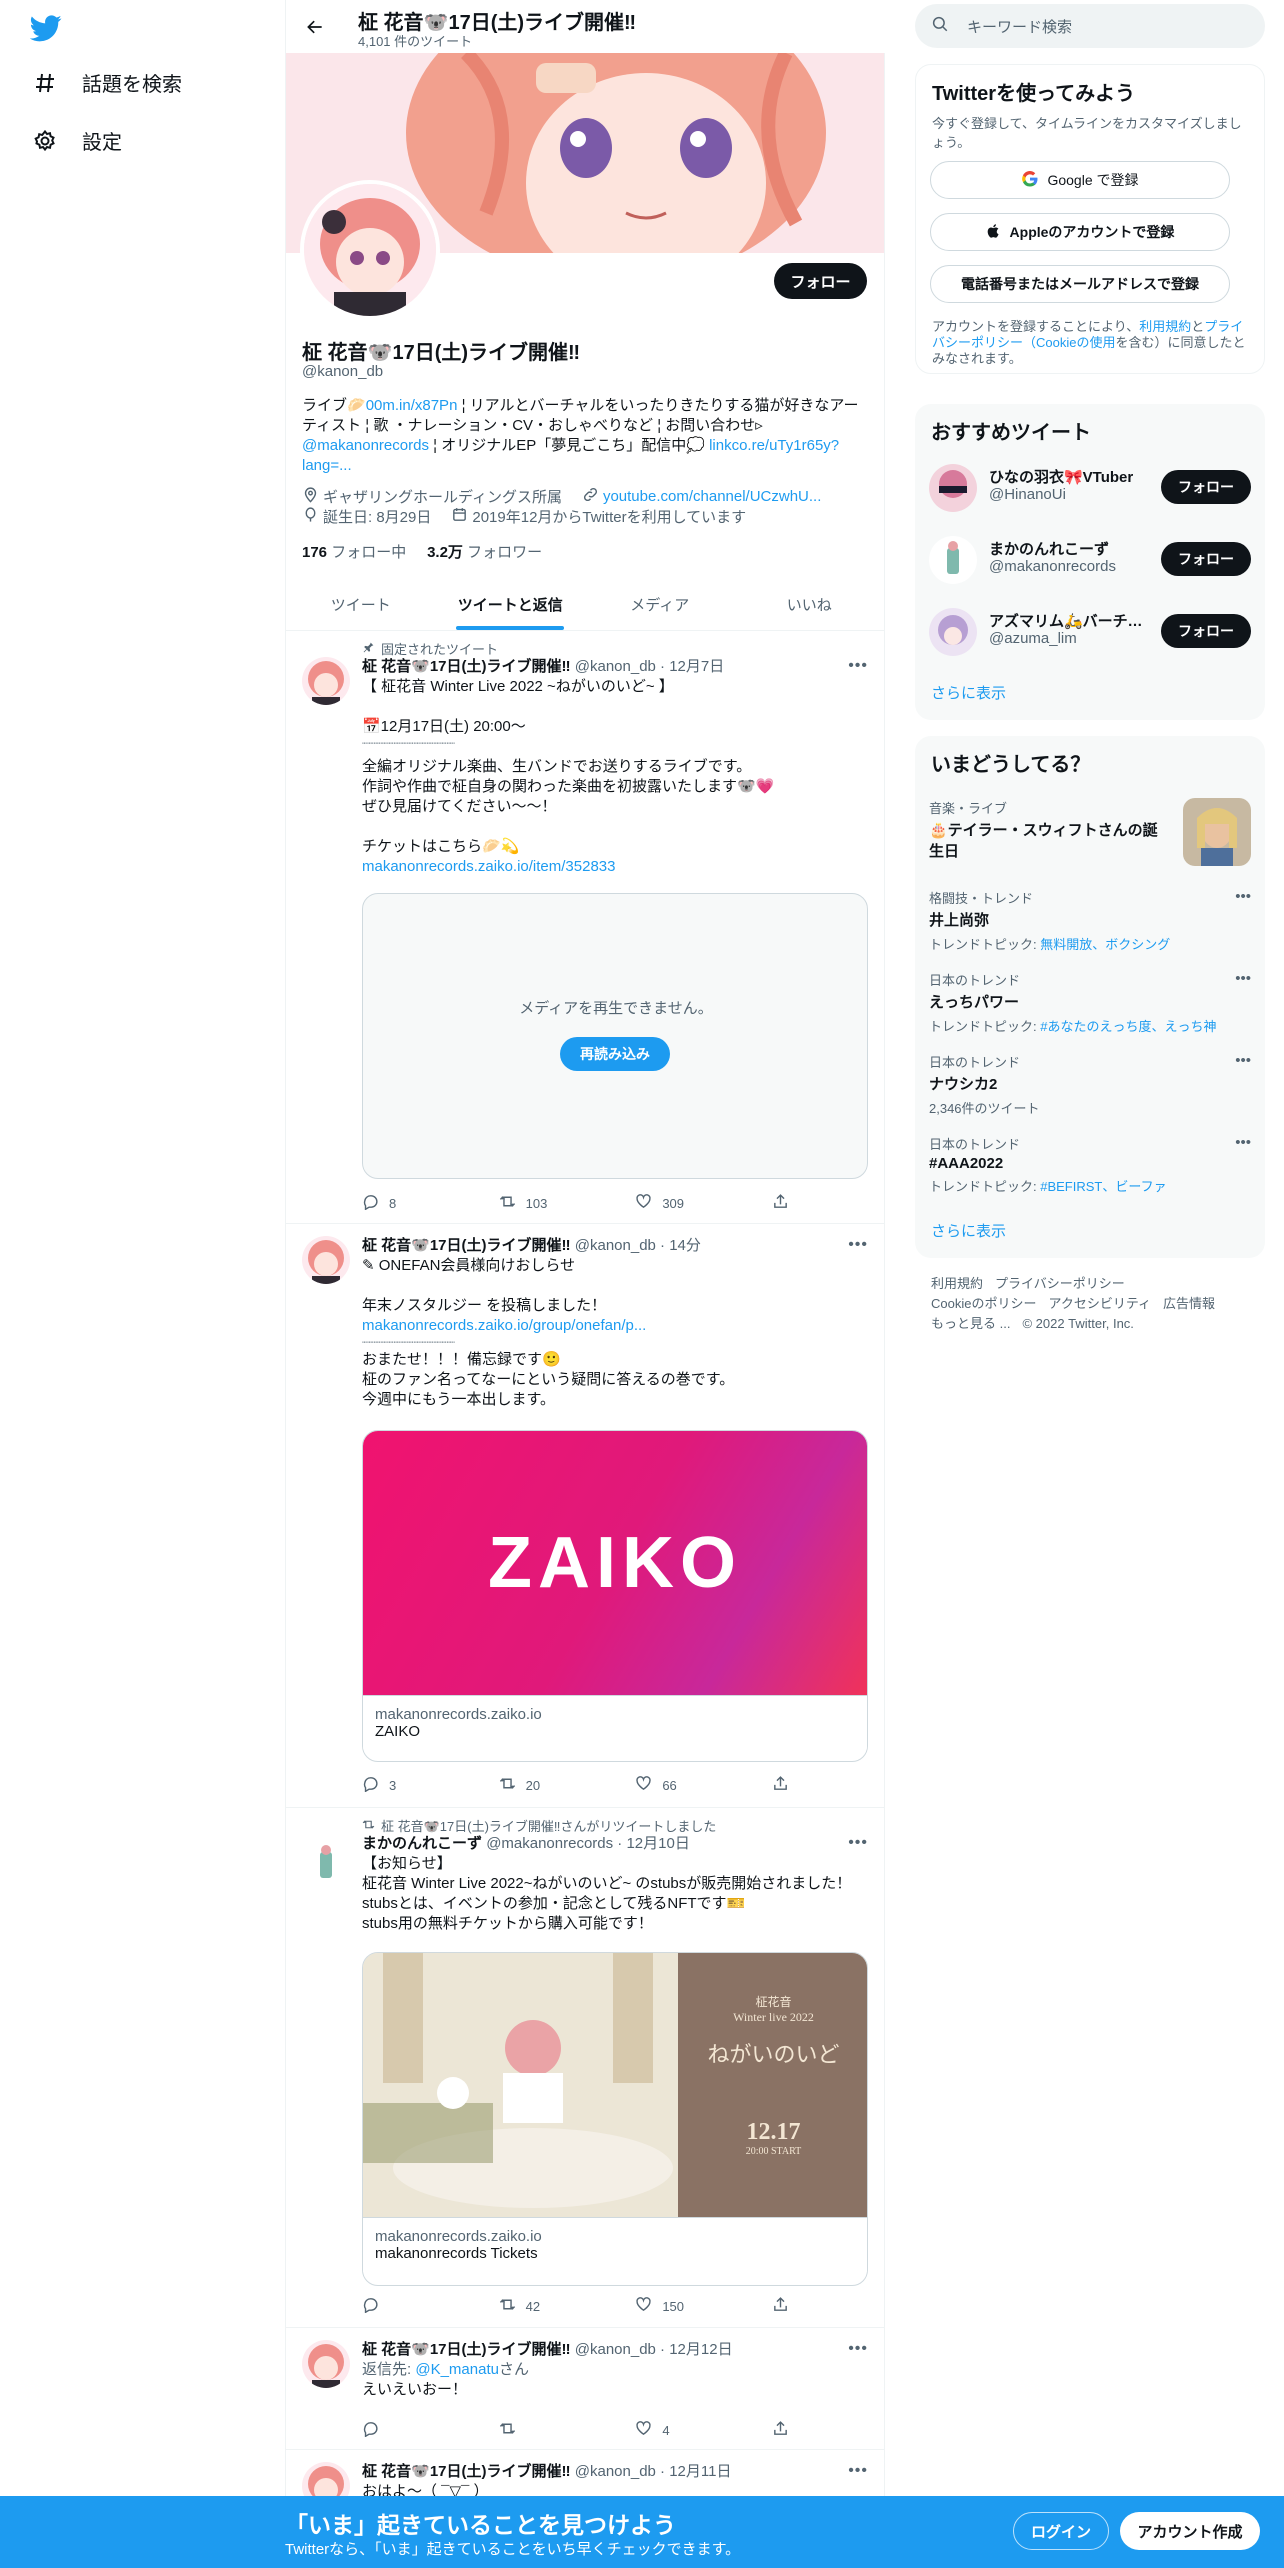 The image size is (1284, 2568). I want to click on reply-button: 8, so click(407, 1203).